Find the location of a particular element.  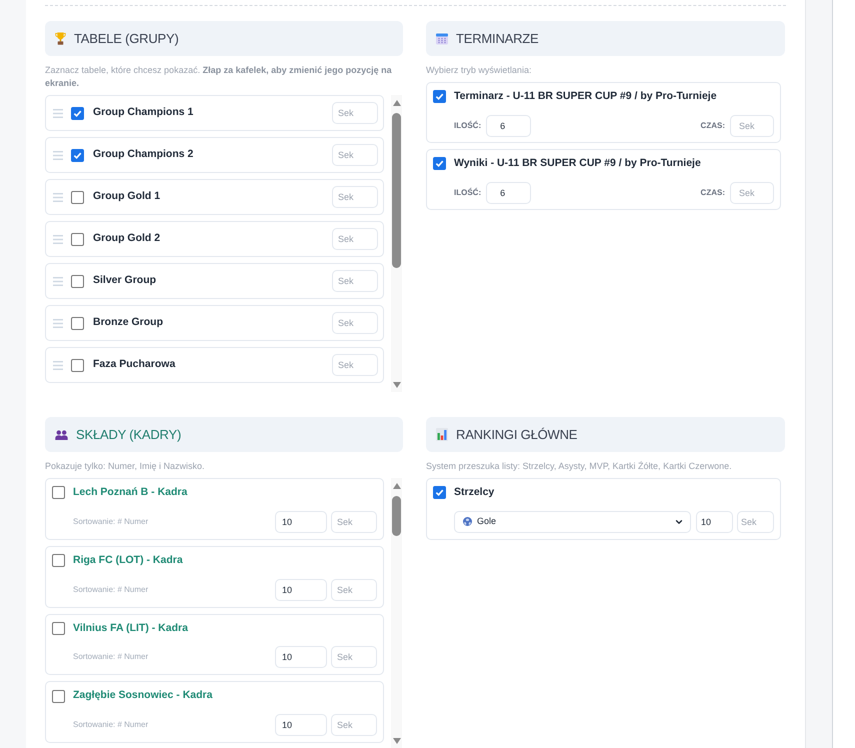

squad-label: Zagłębie Sosnowiec - Kadra is located at coordinates (142, 696).